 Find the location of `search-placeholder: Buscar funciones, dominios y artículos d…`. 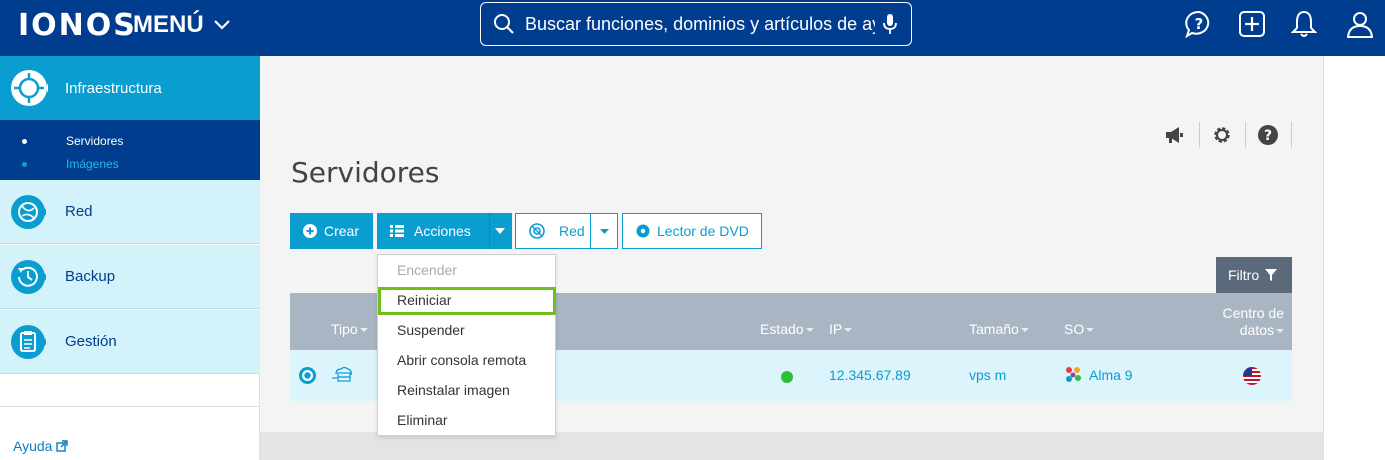

search-placeholder: Buscar funciones, dominios y artículos d… is located at coordinates (700, 23).